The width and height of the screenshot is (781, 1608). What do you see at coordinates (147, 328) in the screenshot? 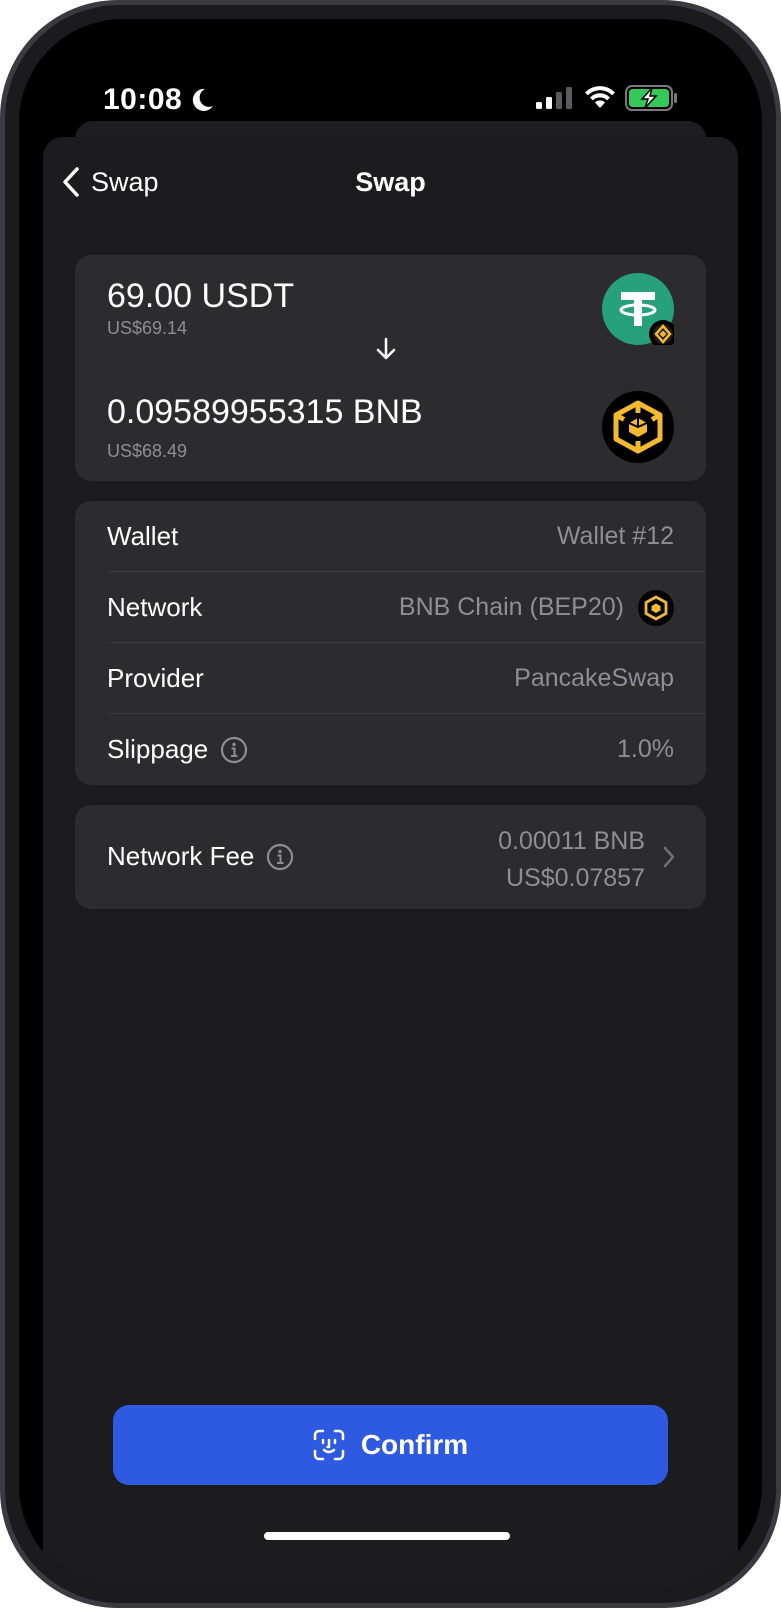
I see `from-fiat-value: US$69.14` at bounding box center [147, 328].